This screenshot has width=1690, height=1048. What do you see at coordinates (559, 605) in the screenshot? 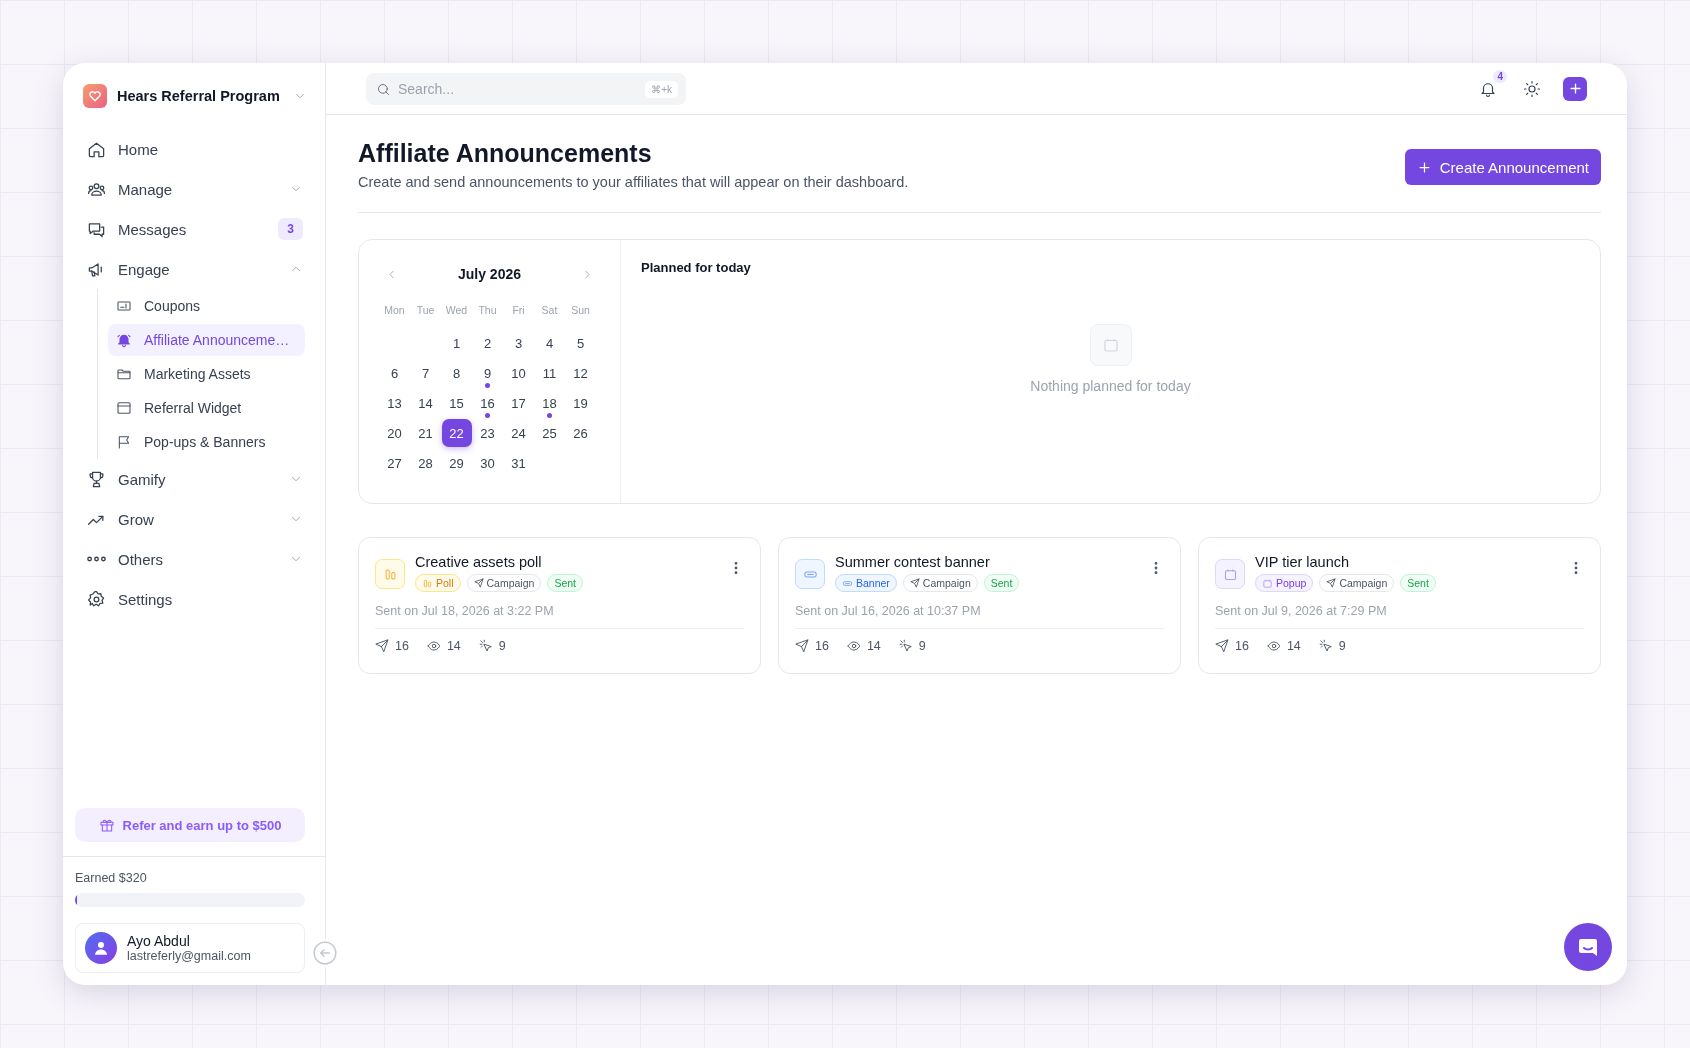
I see `announcement-card: Creative assets poll Poll Campaign Sent Sent on Jul 18, 2026 at 3:22 PM 16 14 9` at bounding box center [559, 605].